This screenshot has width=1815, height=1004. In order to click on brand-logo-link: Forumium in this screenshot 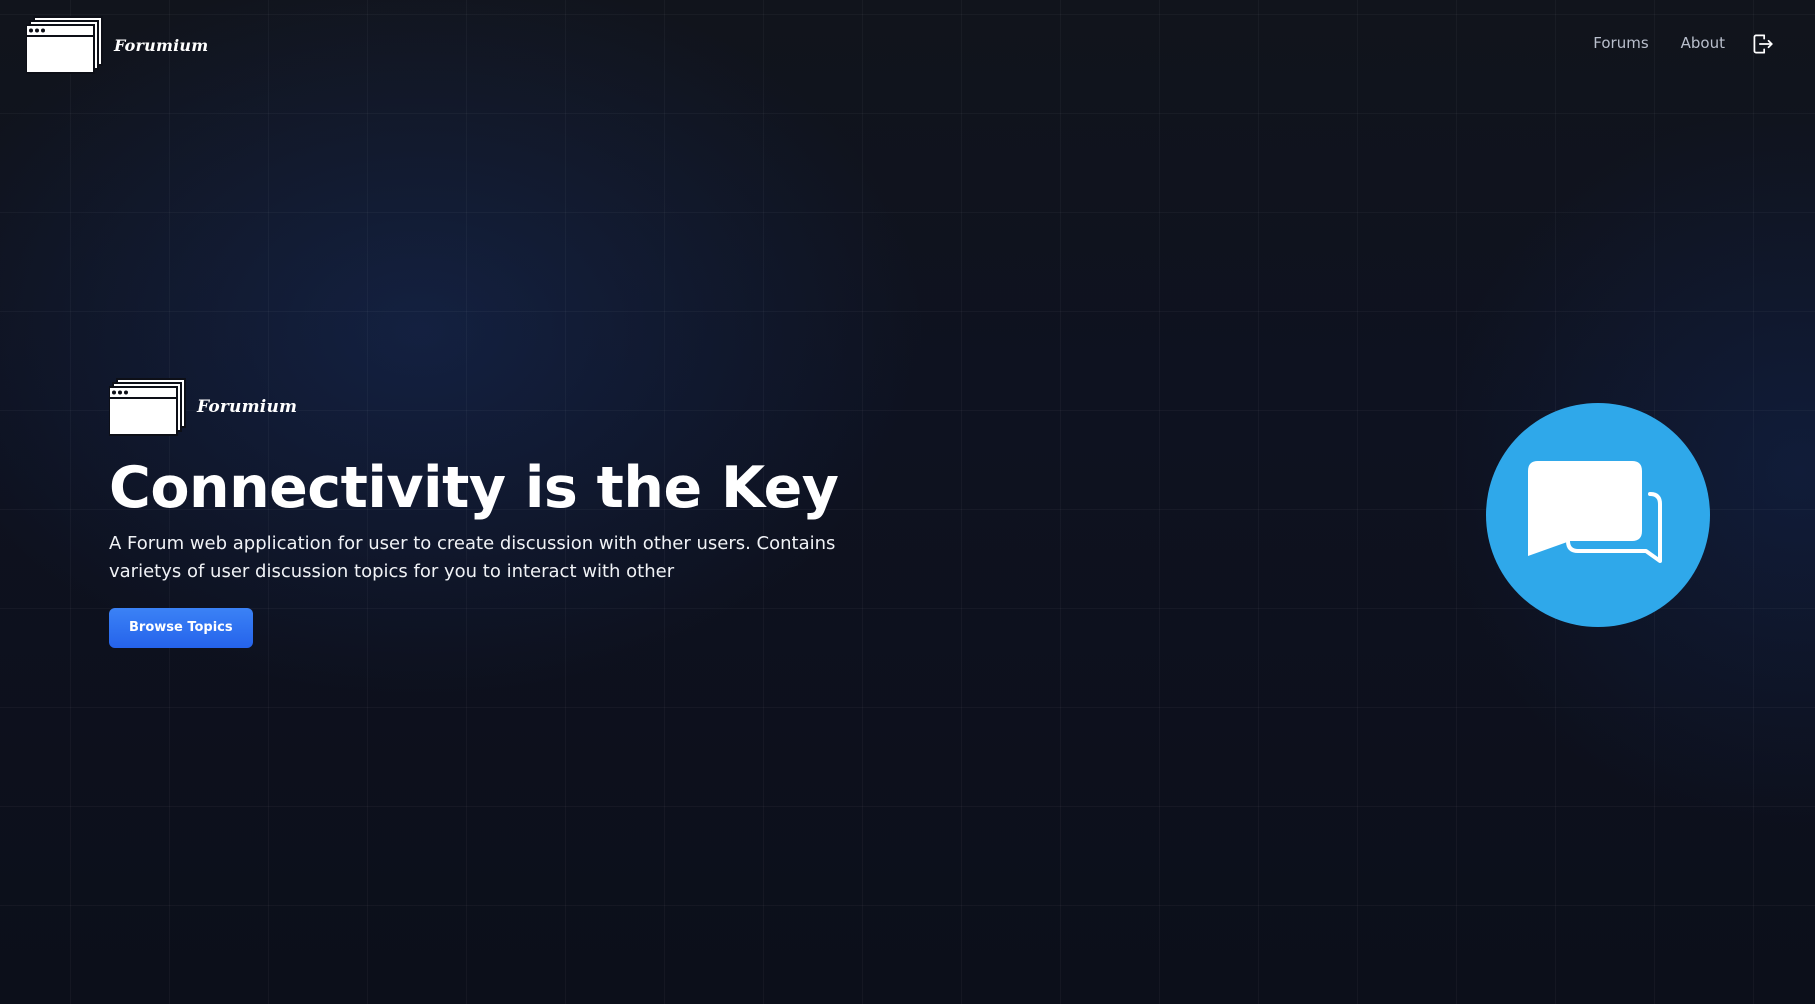, I will do `click(117, 45)`.